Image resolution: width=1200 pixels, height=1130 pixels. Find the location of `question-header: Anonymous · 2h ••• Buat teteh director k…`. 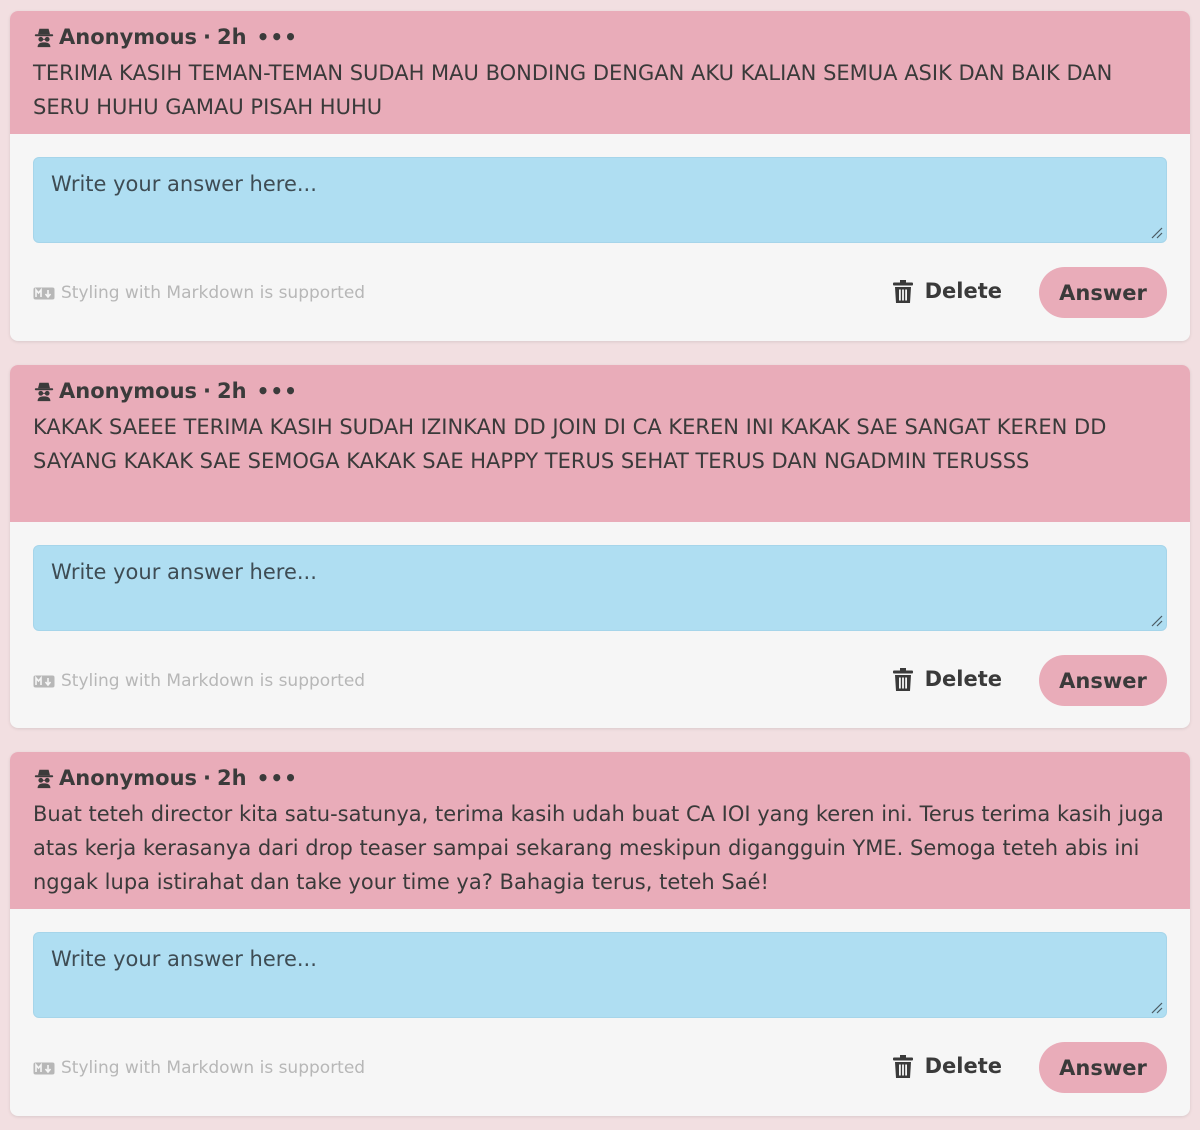

question-header: Anonymous · 2h ••• Buat teteh director k… is located at coordinates (600, 830).